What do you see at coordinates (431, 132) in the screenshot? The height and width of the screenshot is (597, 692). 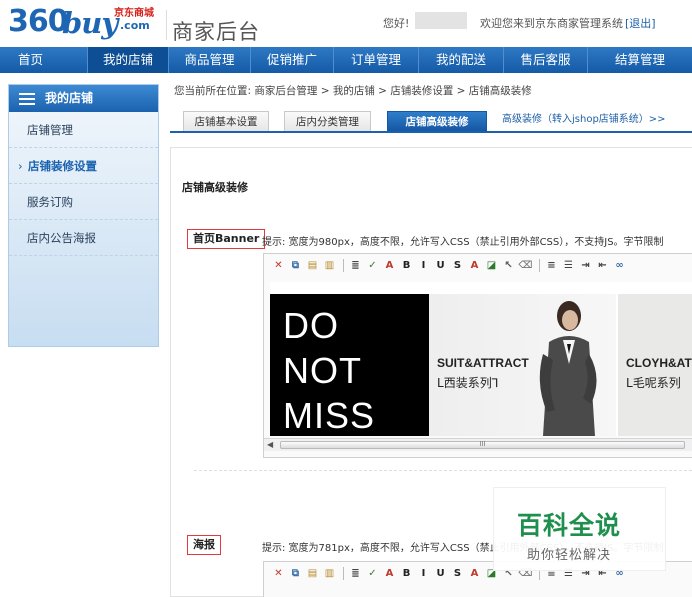 I see `tab-underline` at bounding box center [431, 132].